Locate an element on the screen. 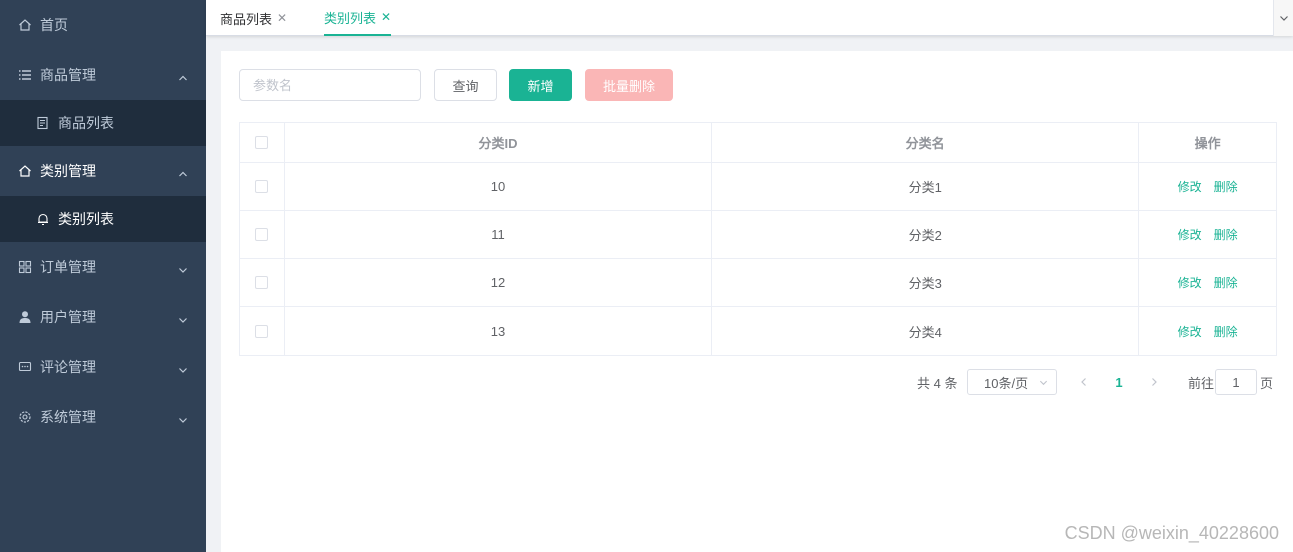 The image size is (1293, 552). tab-label: 商品列表 is located at coordinates (246, 19).